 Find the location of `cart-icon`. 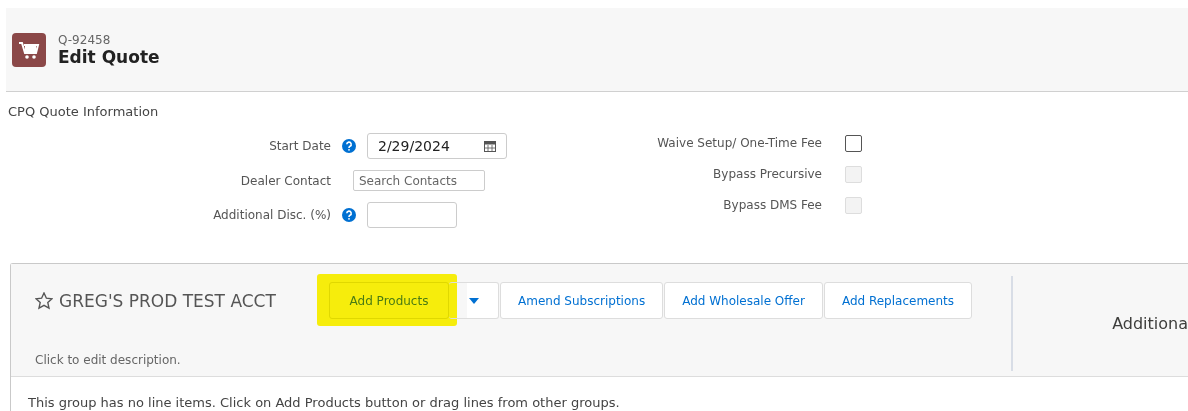

cart-icon is located at coordinates (29, 49).